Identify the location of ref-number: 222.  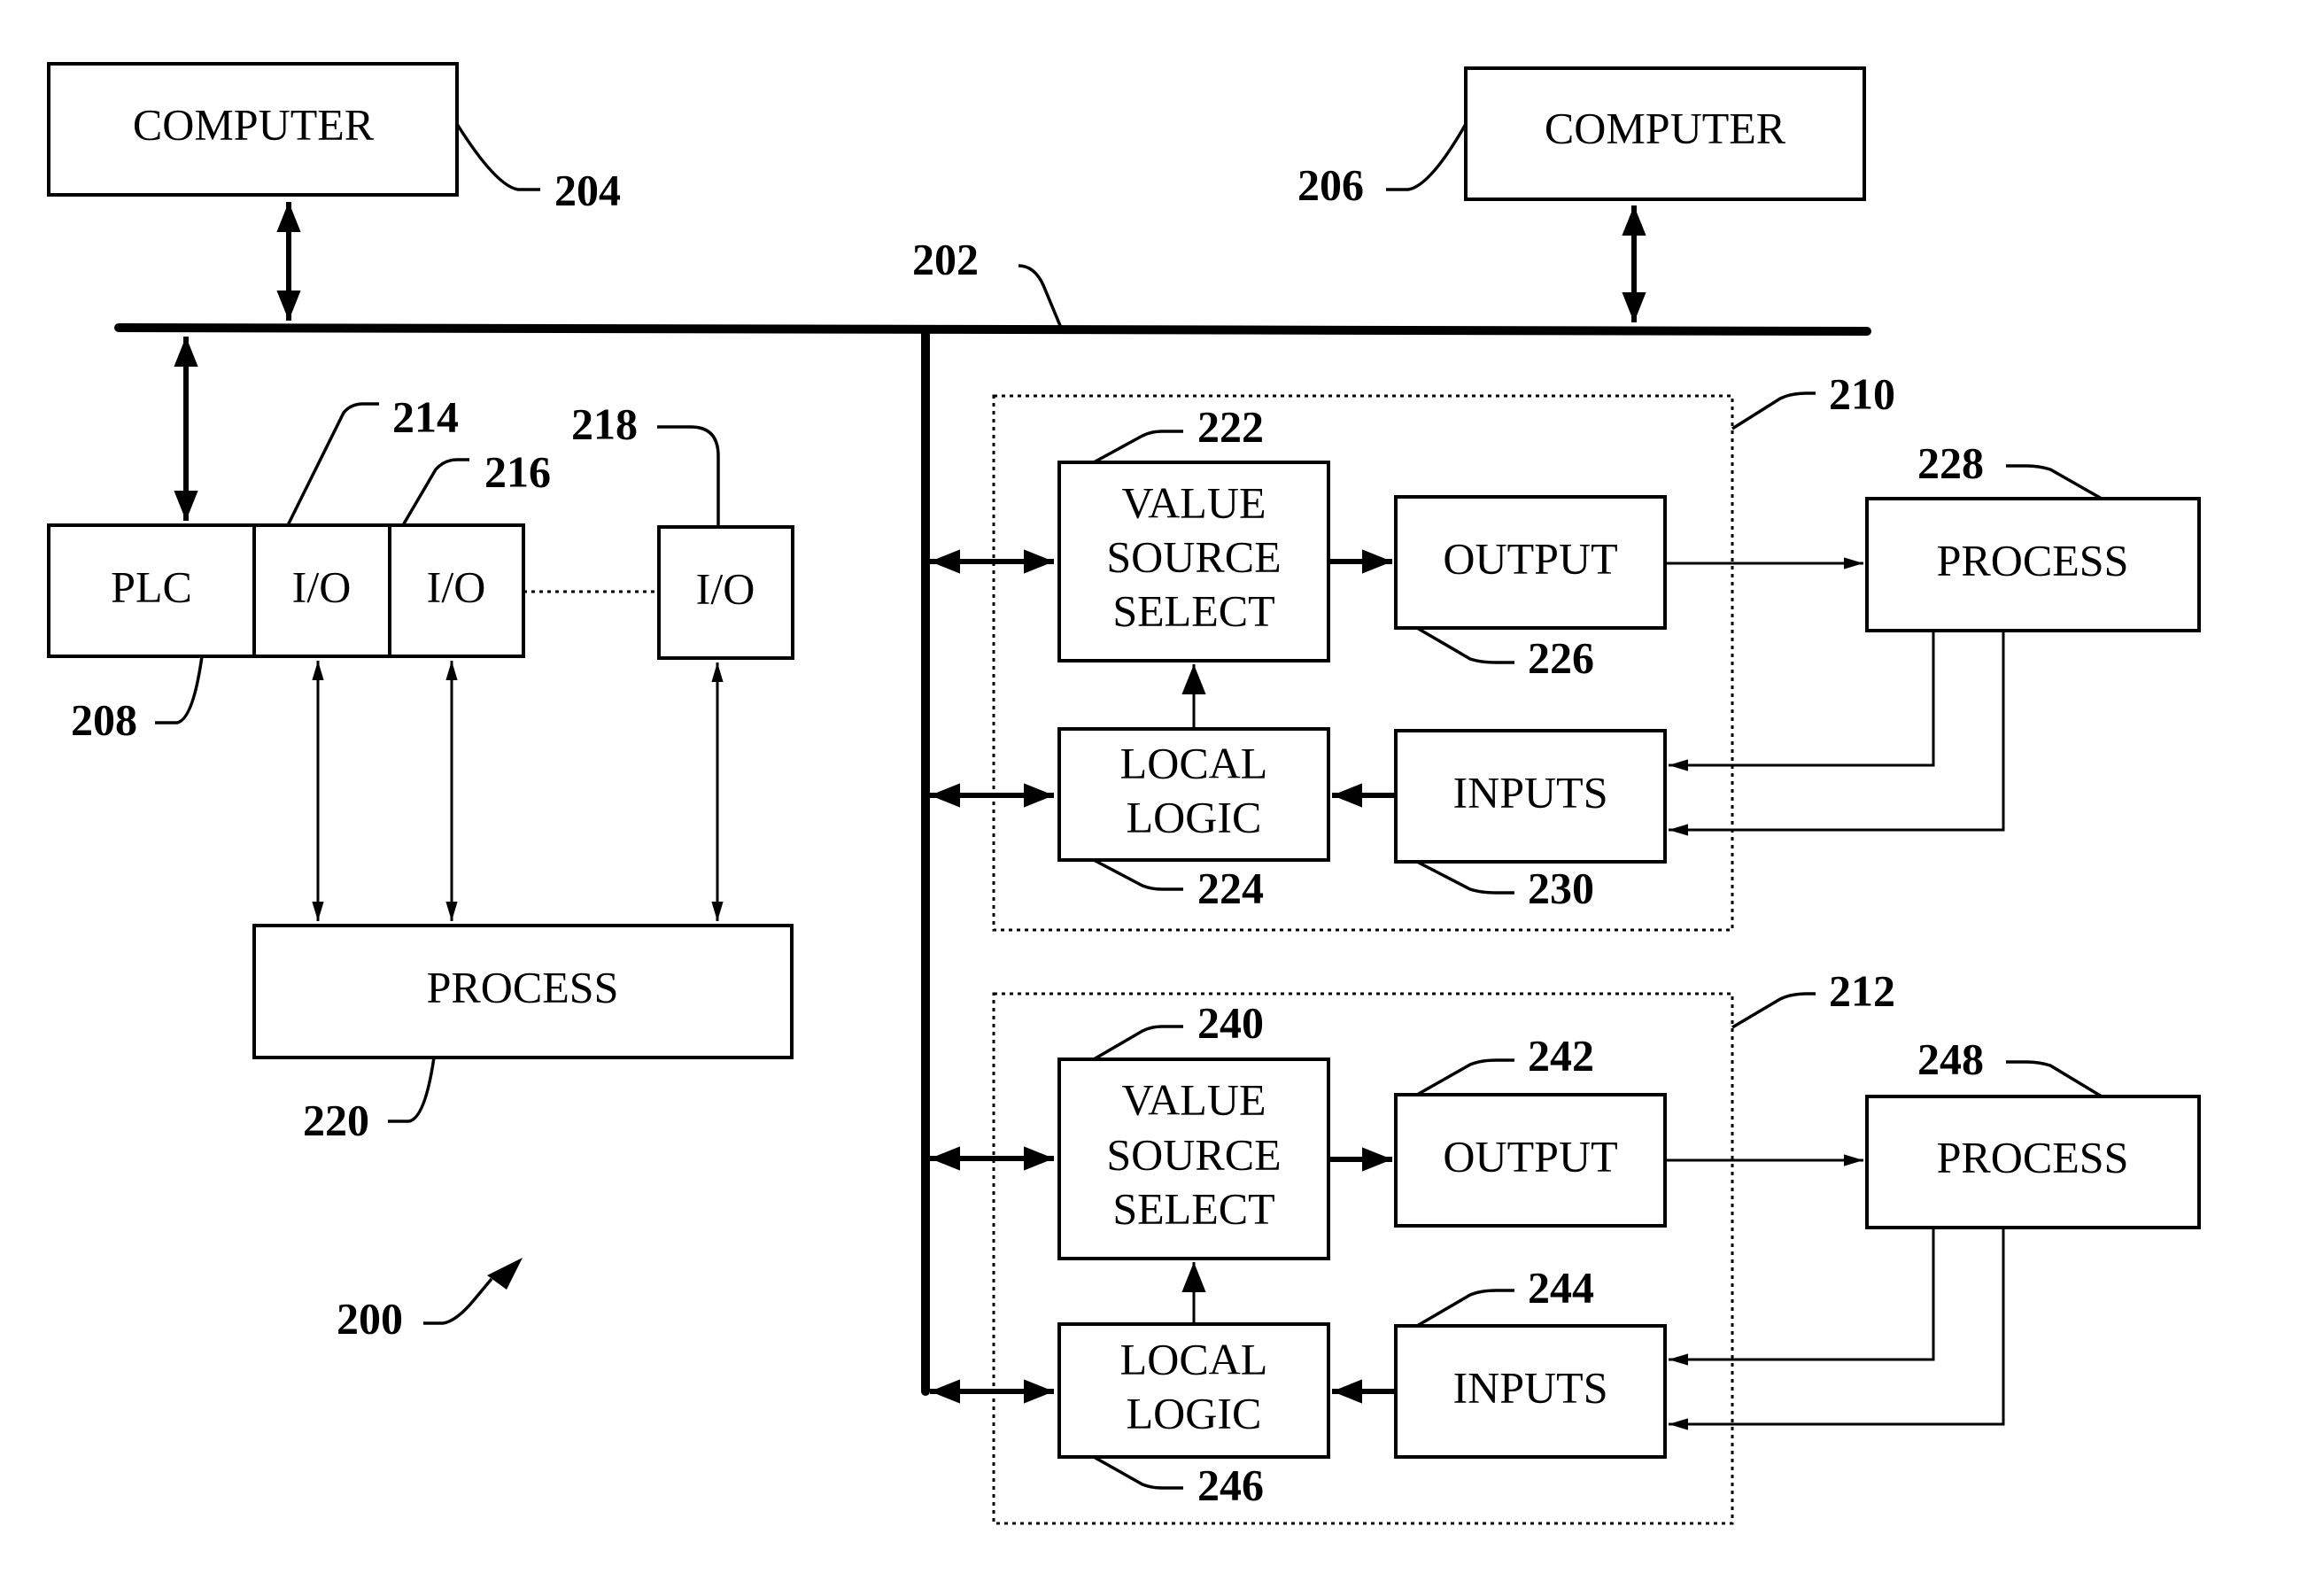
(1230, 426).